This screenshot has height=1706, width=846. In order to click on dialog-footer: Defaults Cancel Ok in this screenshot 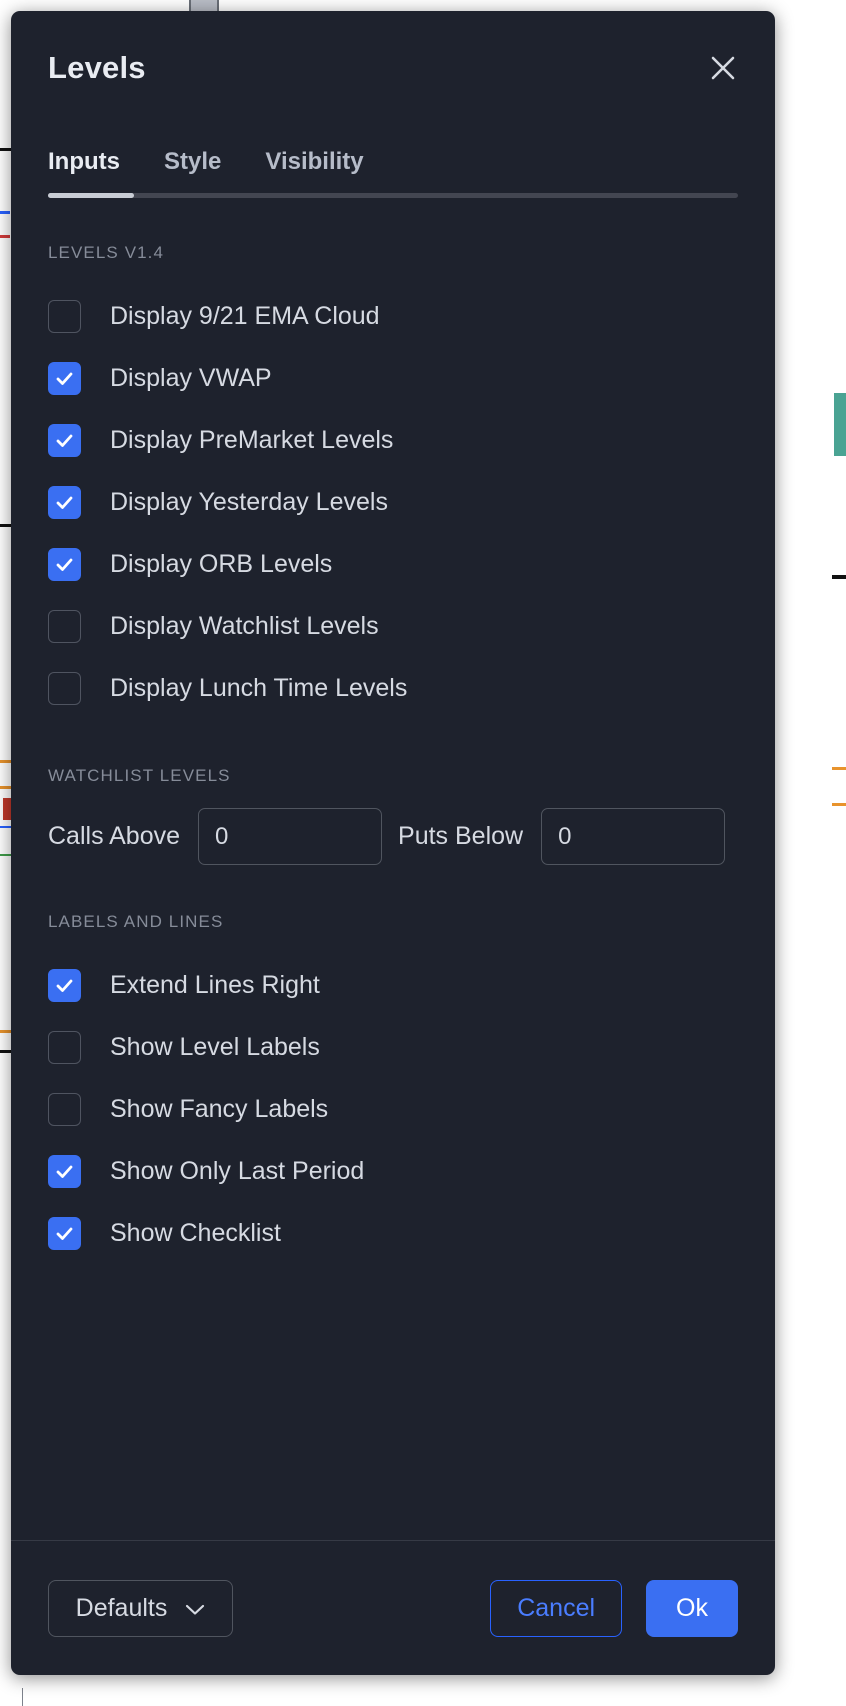, I will do `click(393, 1607)`.